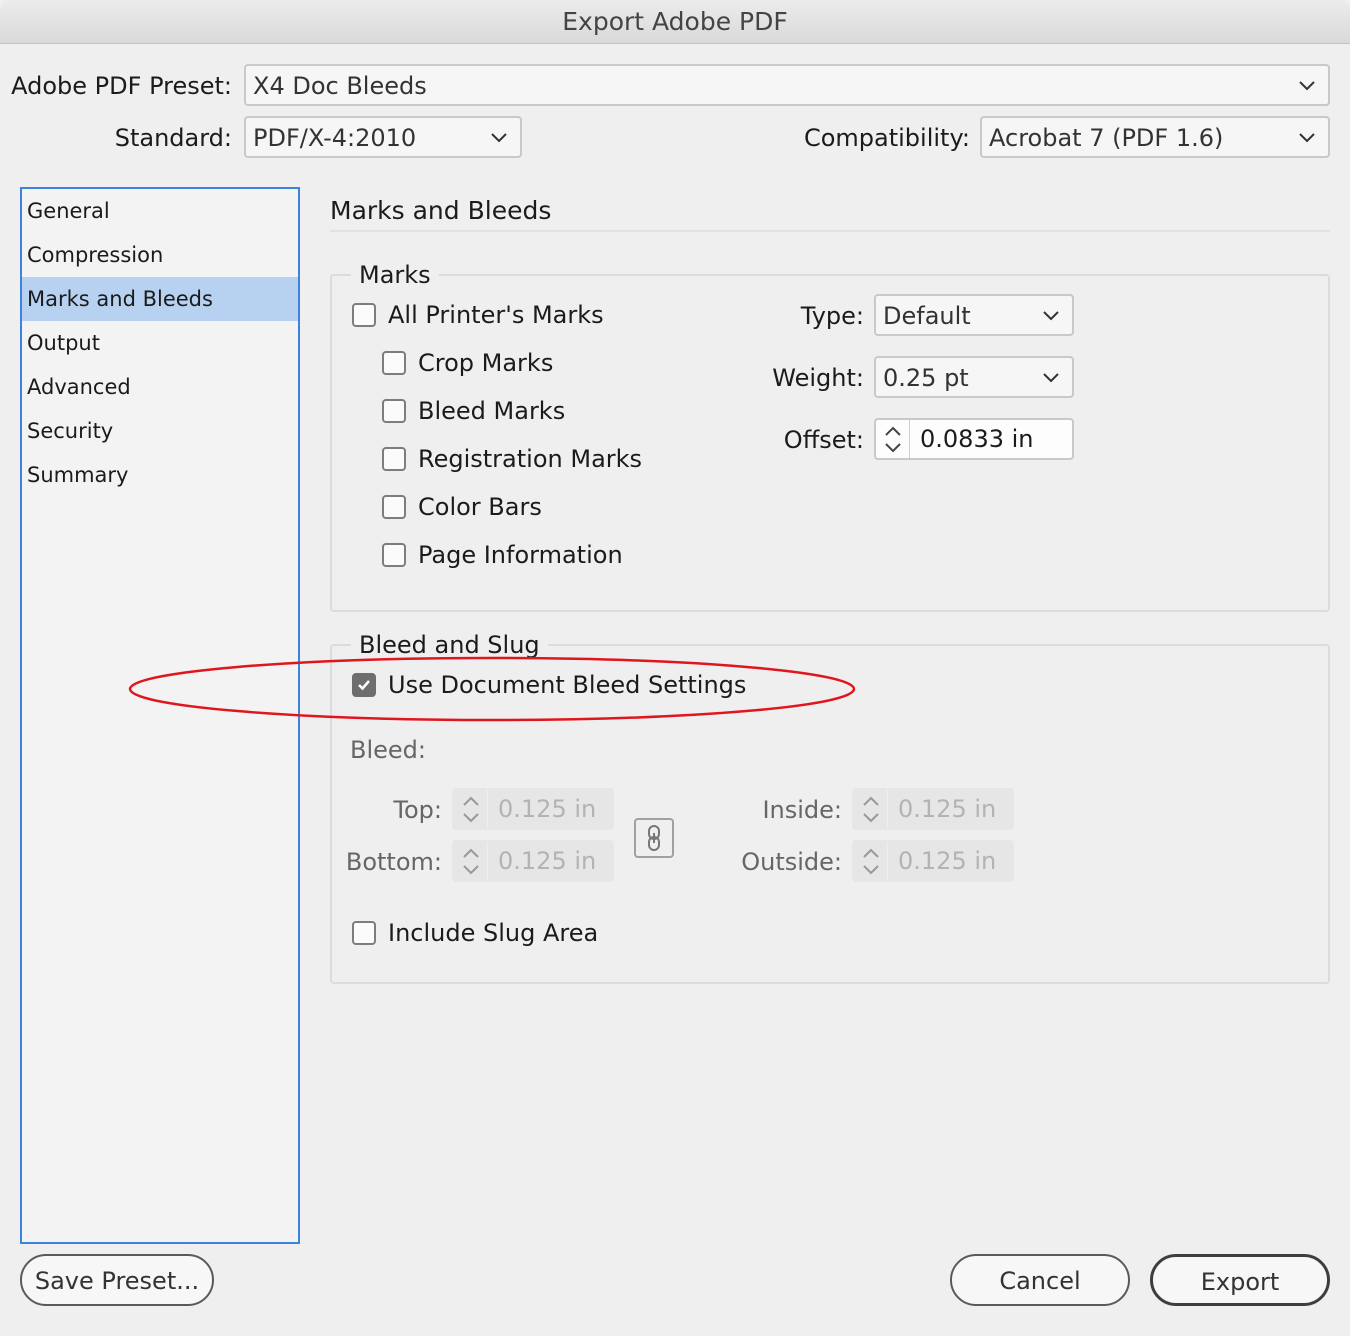 The image size is (1350, 1336). I want to click on standard-label: Standard:, so click(173, 138).